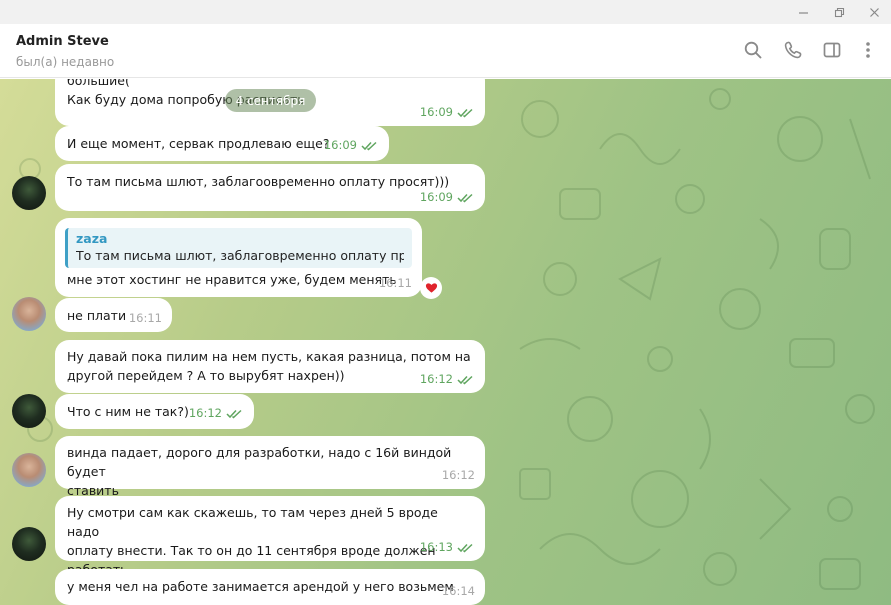  I want to click on message-meta: 16:13, so click(447, 547).